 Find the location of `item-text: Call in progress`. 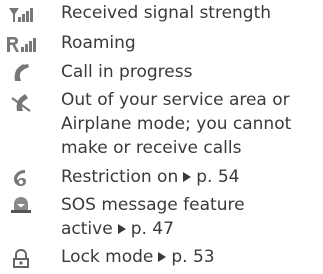

item-text: Call in progress is located at coordinates (127, 72).